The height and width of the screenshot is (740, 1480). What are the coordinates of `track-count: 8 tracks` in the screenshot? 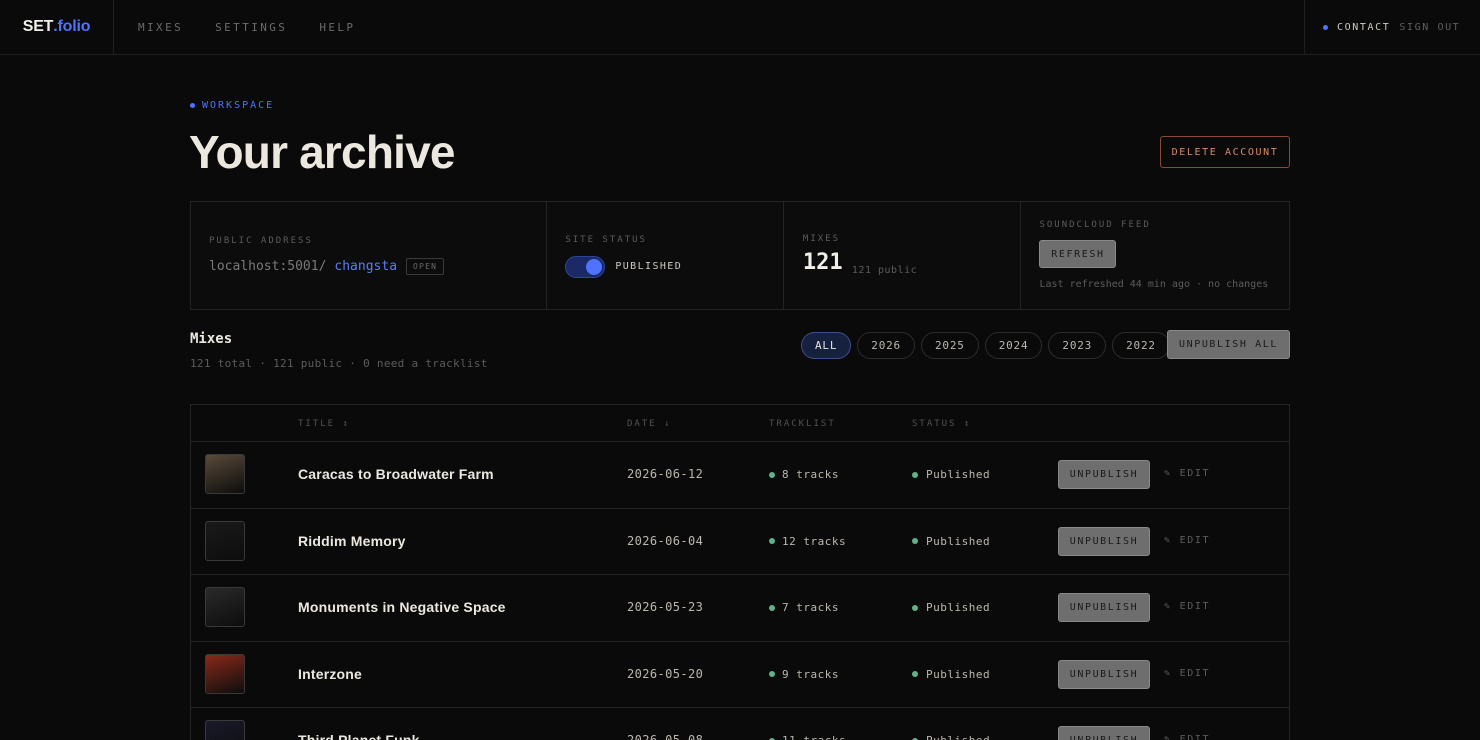 It's located at (810, 474).